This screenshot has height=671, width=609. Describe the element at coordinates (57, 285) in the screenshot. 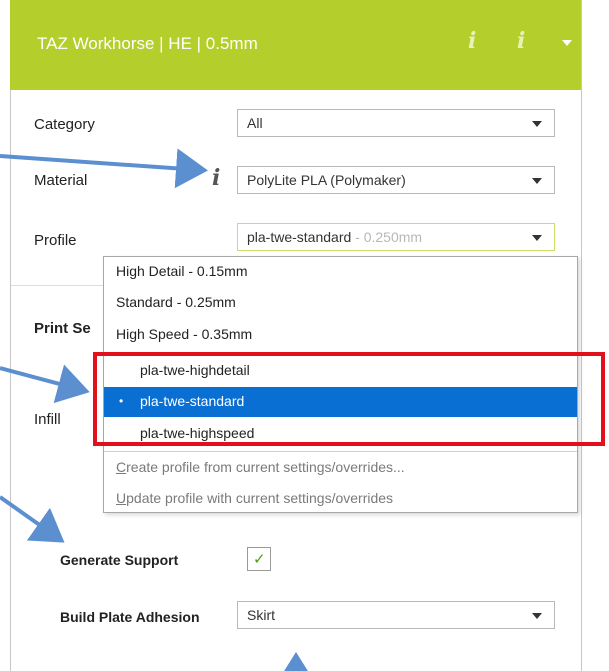

I see `divider` at that location.